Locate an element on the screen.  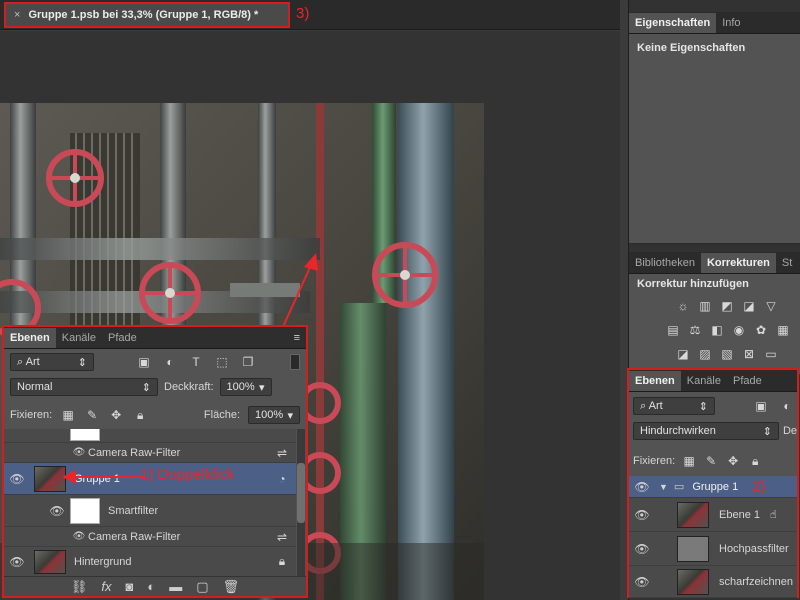
tab-adjustments: Korrekturen is located at coordinates (738, 263).